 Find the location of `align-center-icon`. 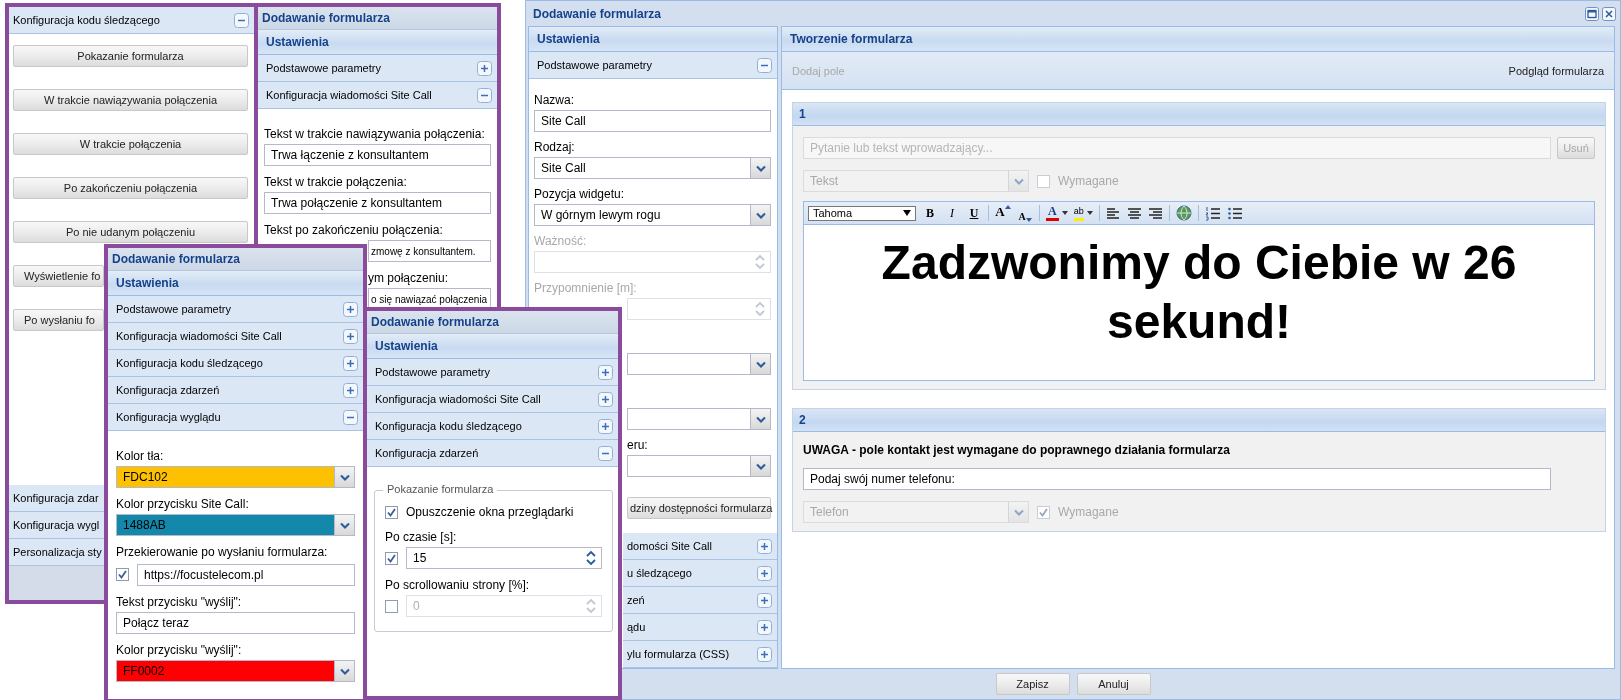

align-center-icon is located at coordinates (1134, 213).